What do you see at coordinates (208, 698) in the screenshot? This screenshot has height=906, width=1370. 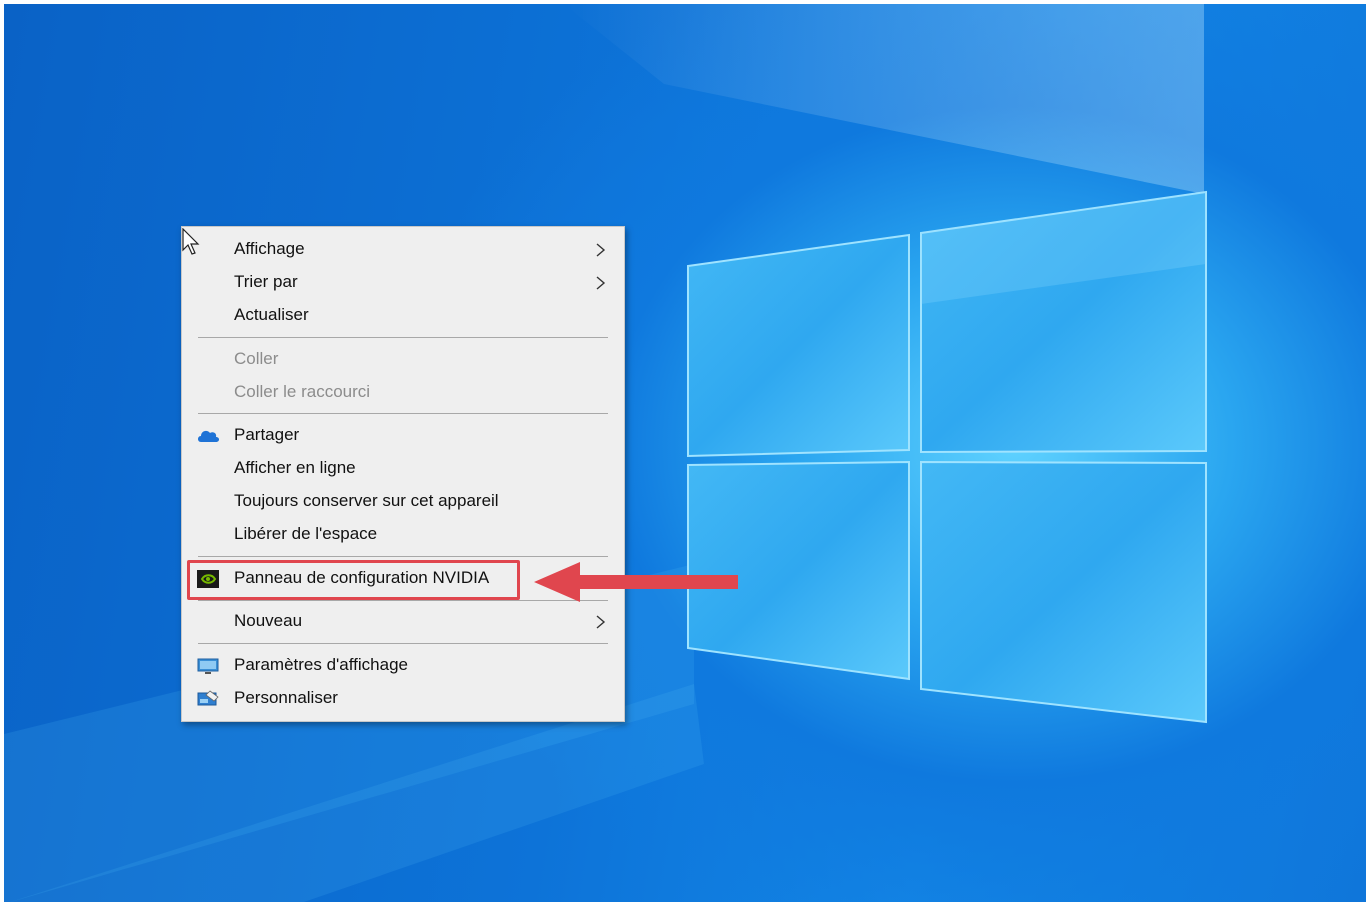 I see `personalize-icon` at bounding box center [208, 698].